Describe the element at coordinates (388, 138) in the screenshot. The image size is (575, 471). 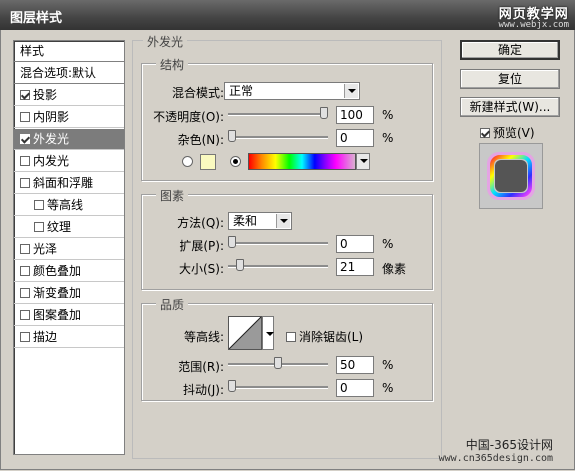
I see `noise-unit: %` at that location.